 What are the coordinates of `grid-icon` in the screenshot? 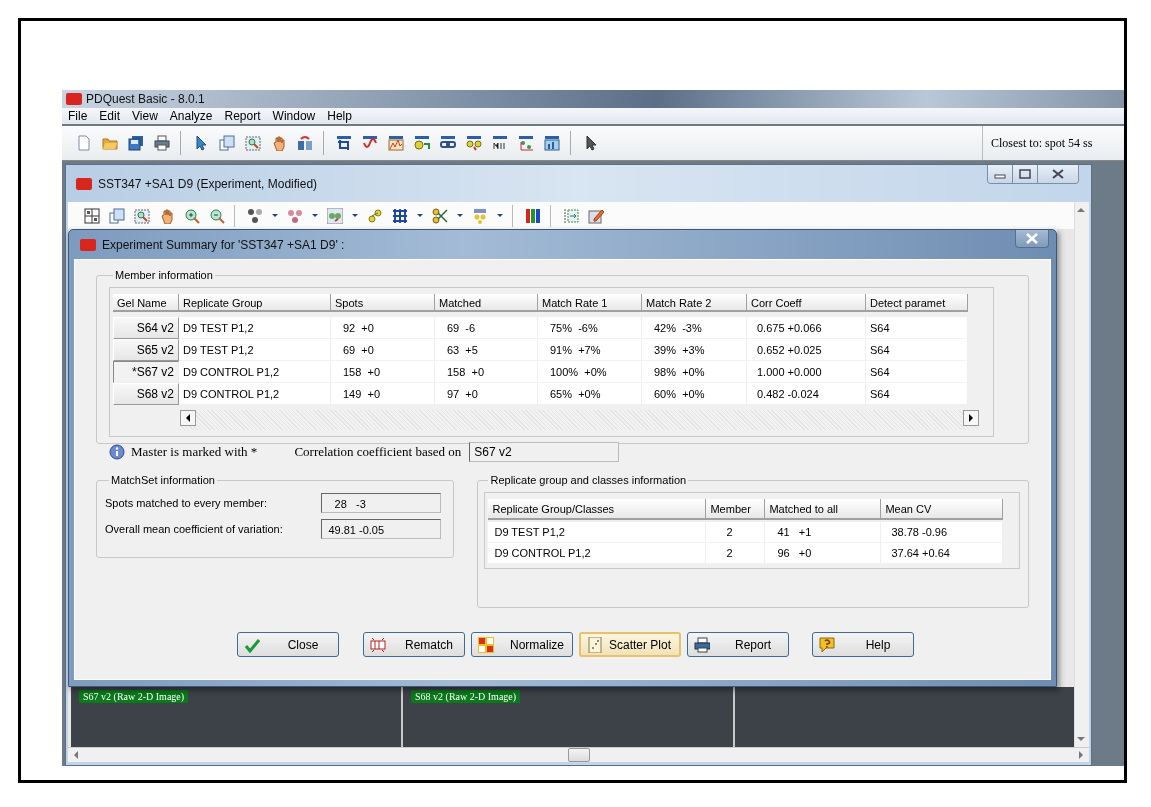 It's located at (400, 215).